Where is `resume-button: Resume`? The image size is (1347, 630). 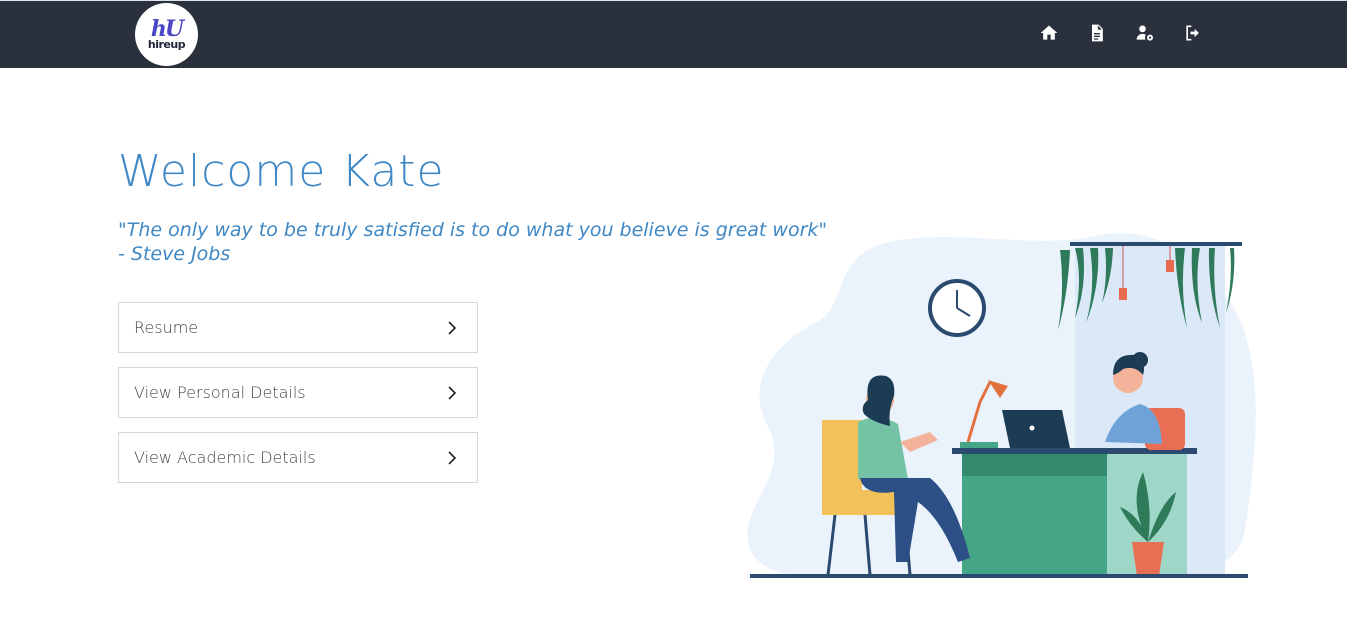
resume-button: Resume is located at coordinates (298, 327).